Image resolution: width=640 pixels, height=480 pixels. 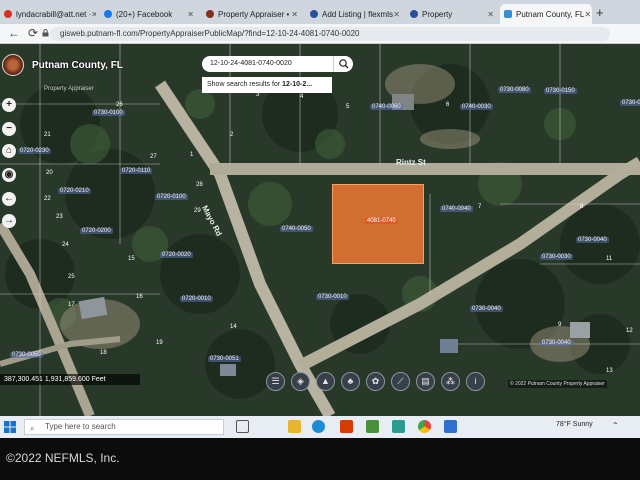 What do you see at coordinates (508, 14) in the screenshot?
I see `putnam-favicon-icon` at bounding box center [508, 14].